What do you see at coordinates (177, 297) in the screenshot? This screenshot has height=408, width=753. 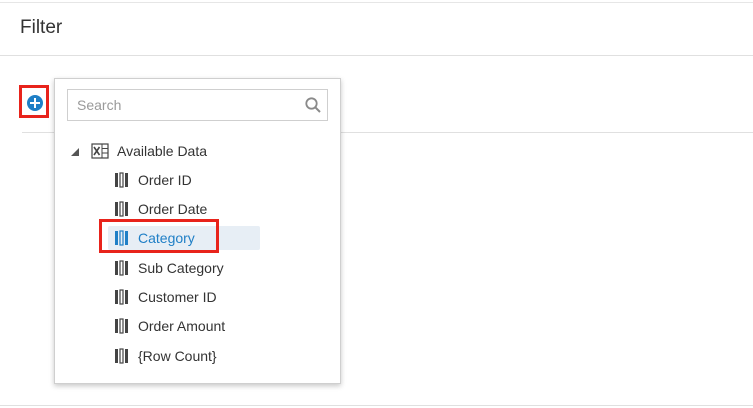 I see `data-item-label: Customer ID` at bounding box center [177, 297].